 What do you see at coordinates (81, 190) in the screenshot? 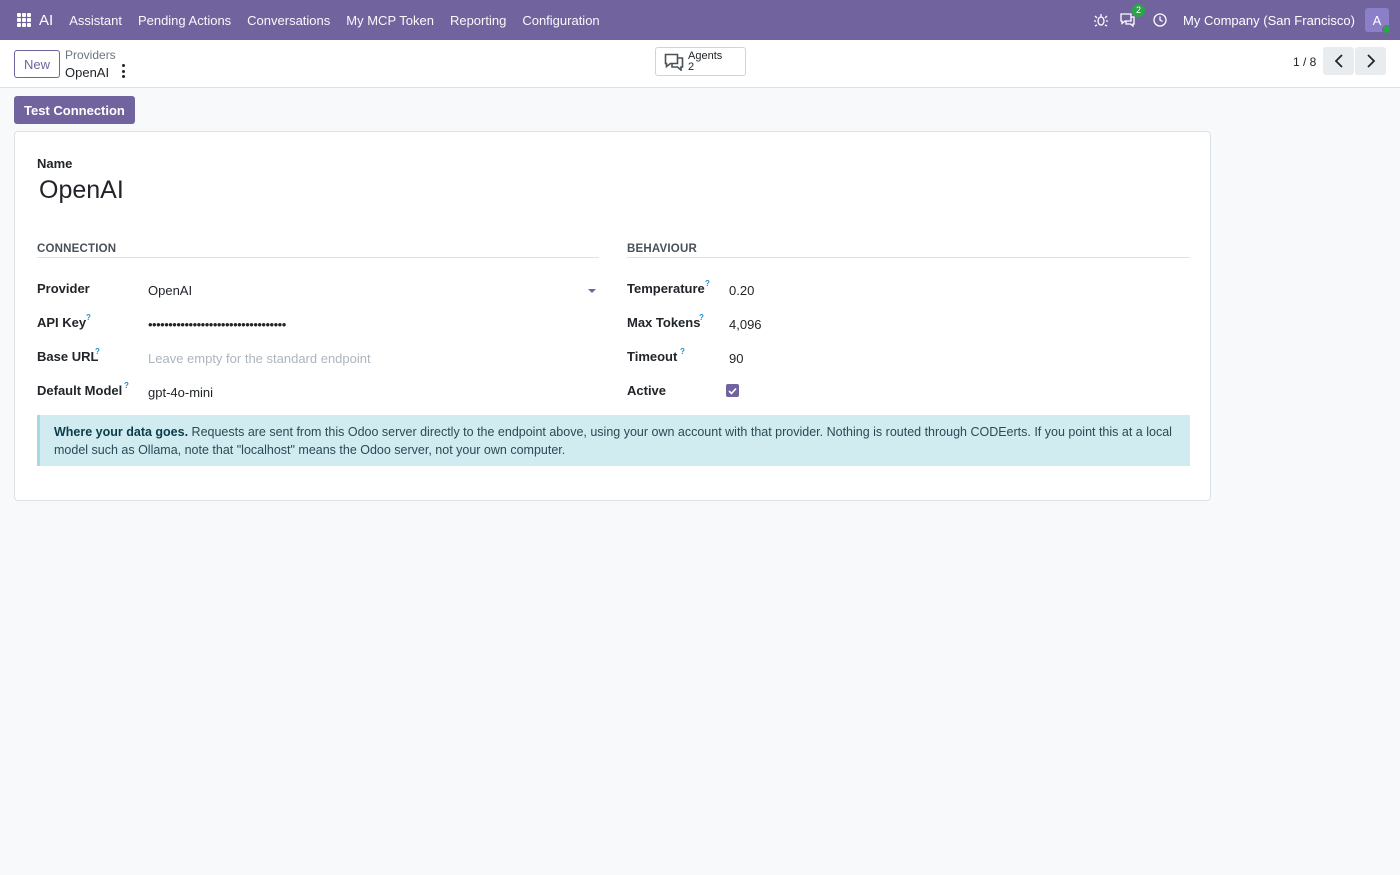
I see `name-field: OpenAI` at bounding box center [81, 190].